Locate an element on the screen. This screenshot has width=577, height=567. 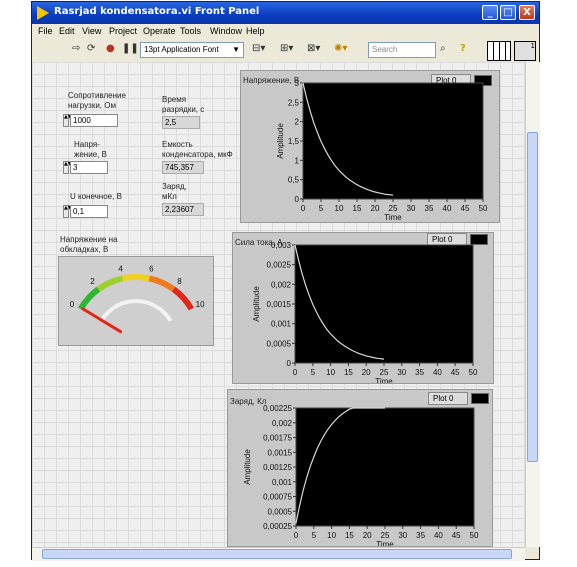
y-axis-label: Amplitude is located at coordinates (280, 141).